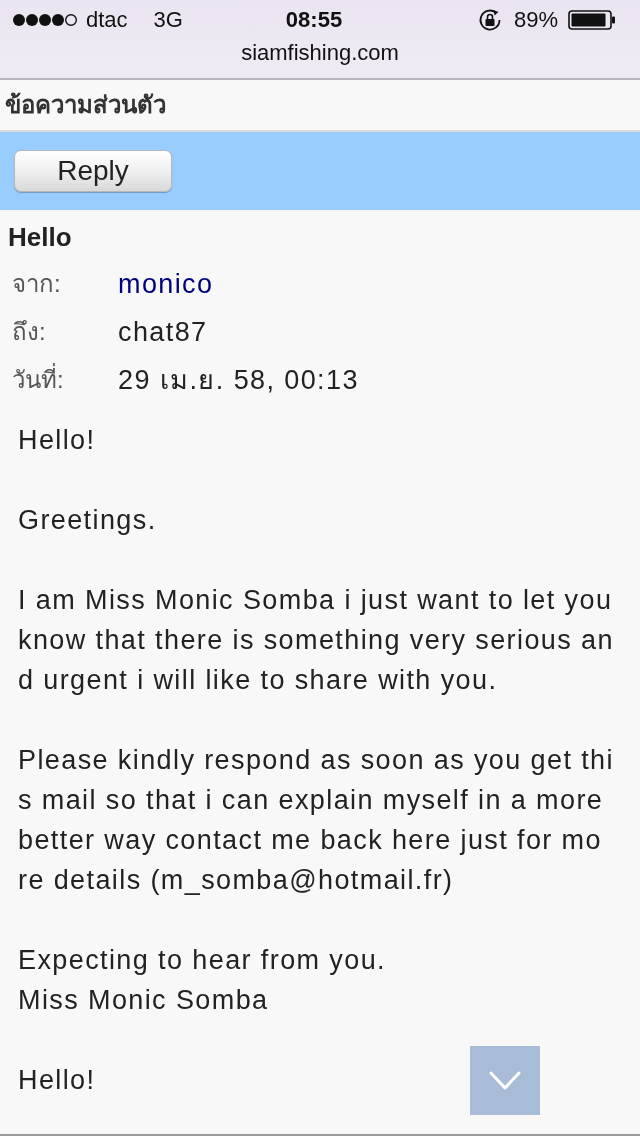  Describe the element at coordinates (163, 332) in the screenshot. I see `field-value: chat87` at that location.